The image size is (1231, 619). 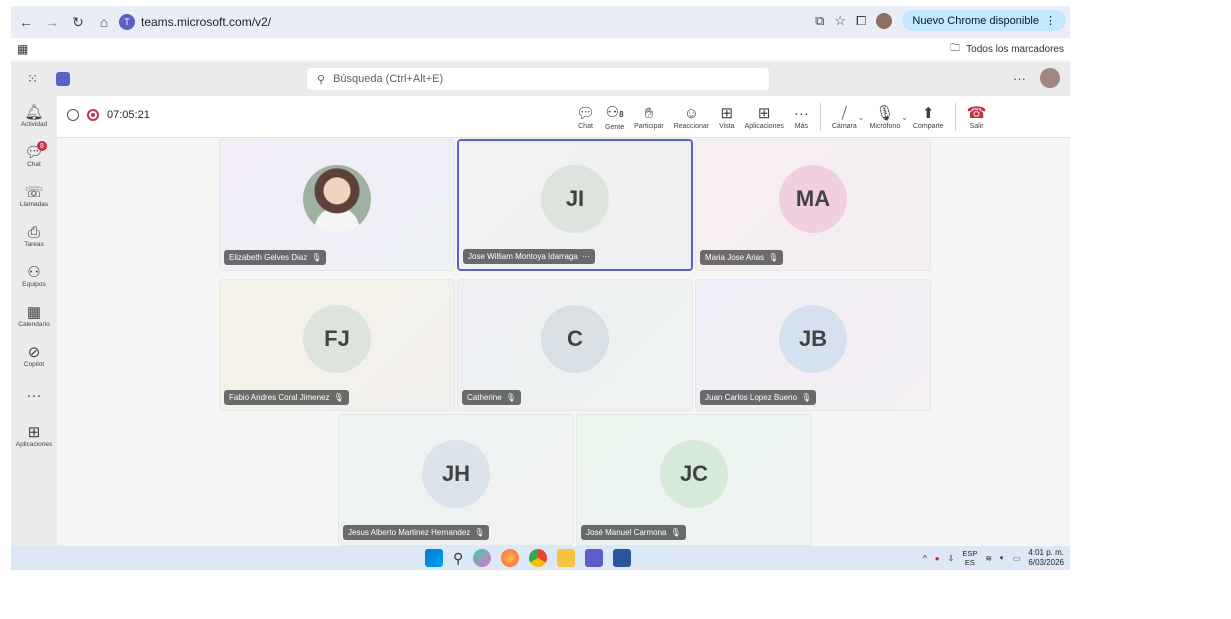 I want to click on meeting-status: 07:05:21, so click(x=108, y=115).